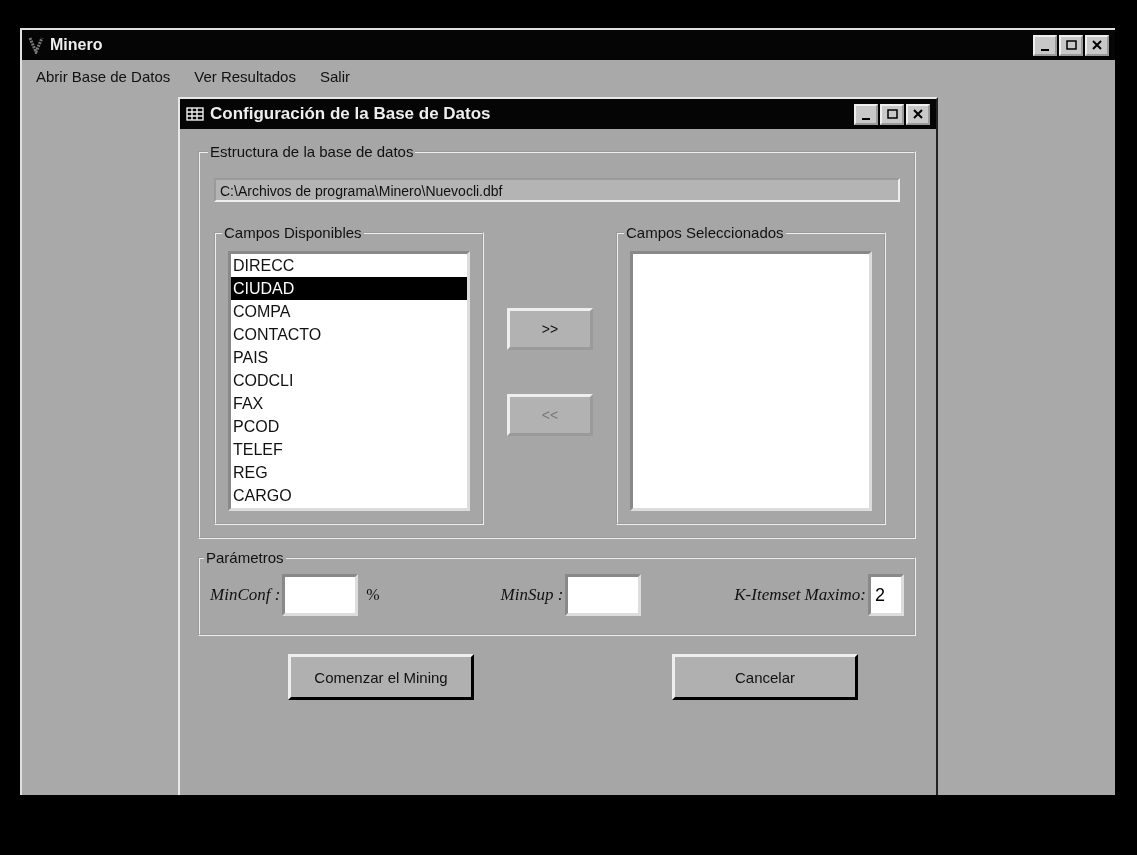 The width and height of the screenshot is (1137, 855). What do you see at coordinates (349, 426) in the screenshot?
I see `list-item: PCOD` at bounding box center [349, 426].